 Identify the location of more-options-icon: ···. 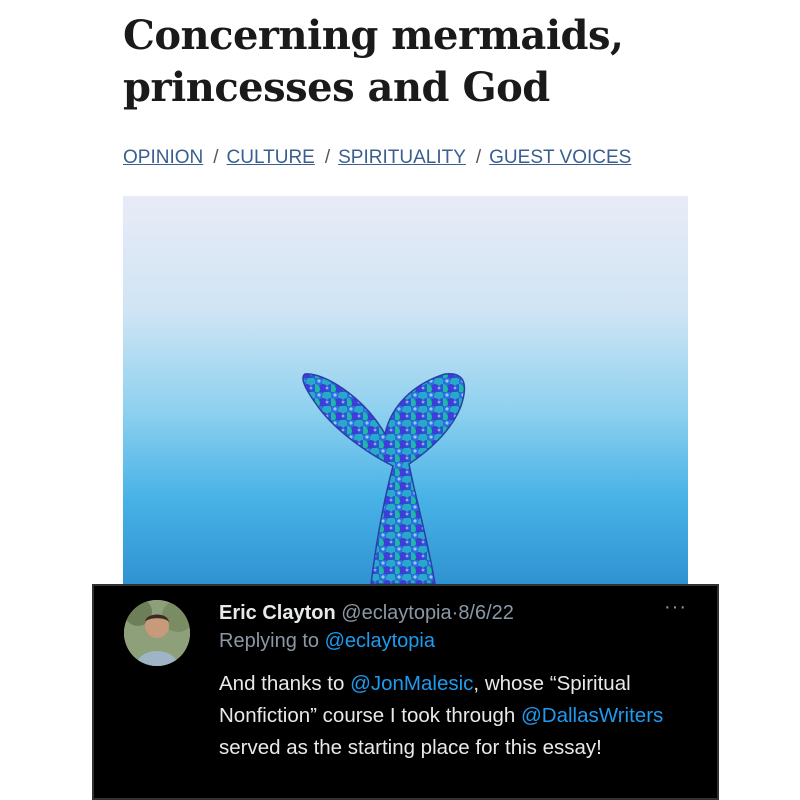
(675, 607).